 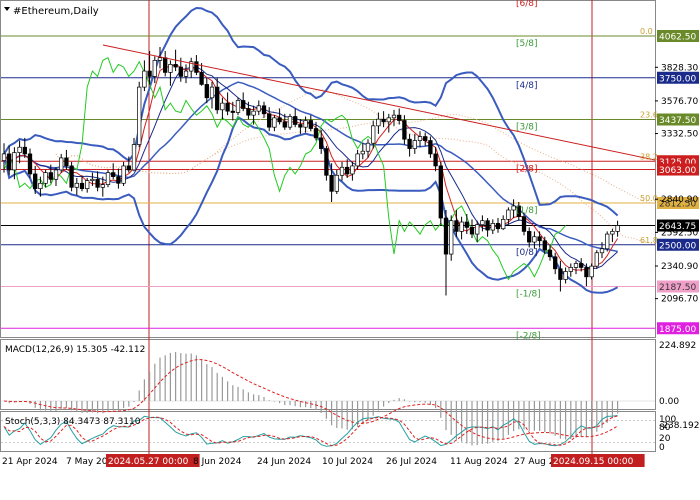 What do you see at coordinates (527, 4) in the screenshot?
I see `murrey-top-label: [6/8]` at bounding box center [527, 4].